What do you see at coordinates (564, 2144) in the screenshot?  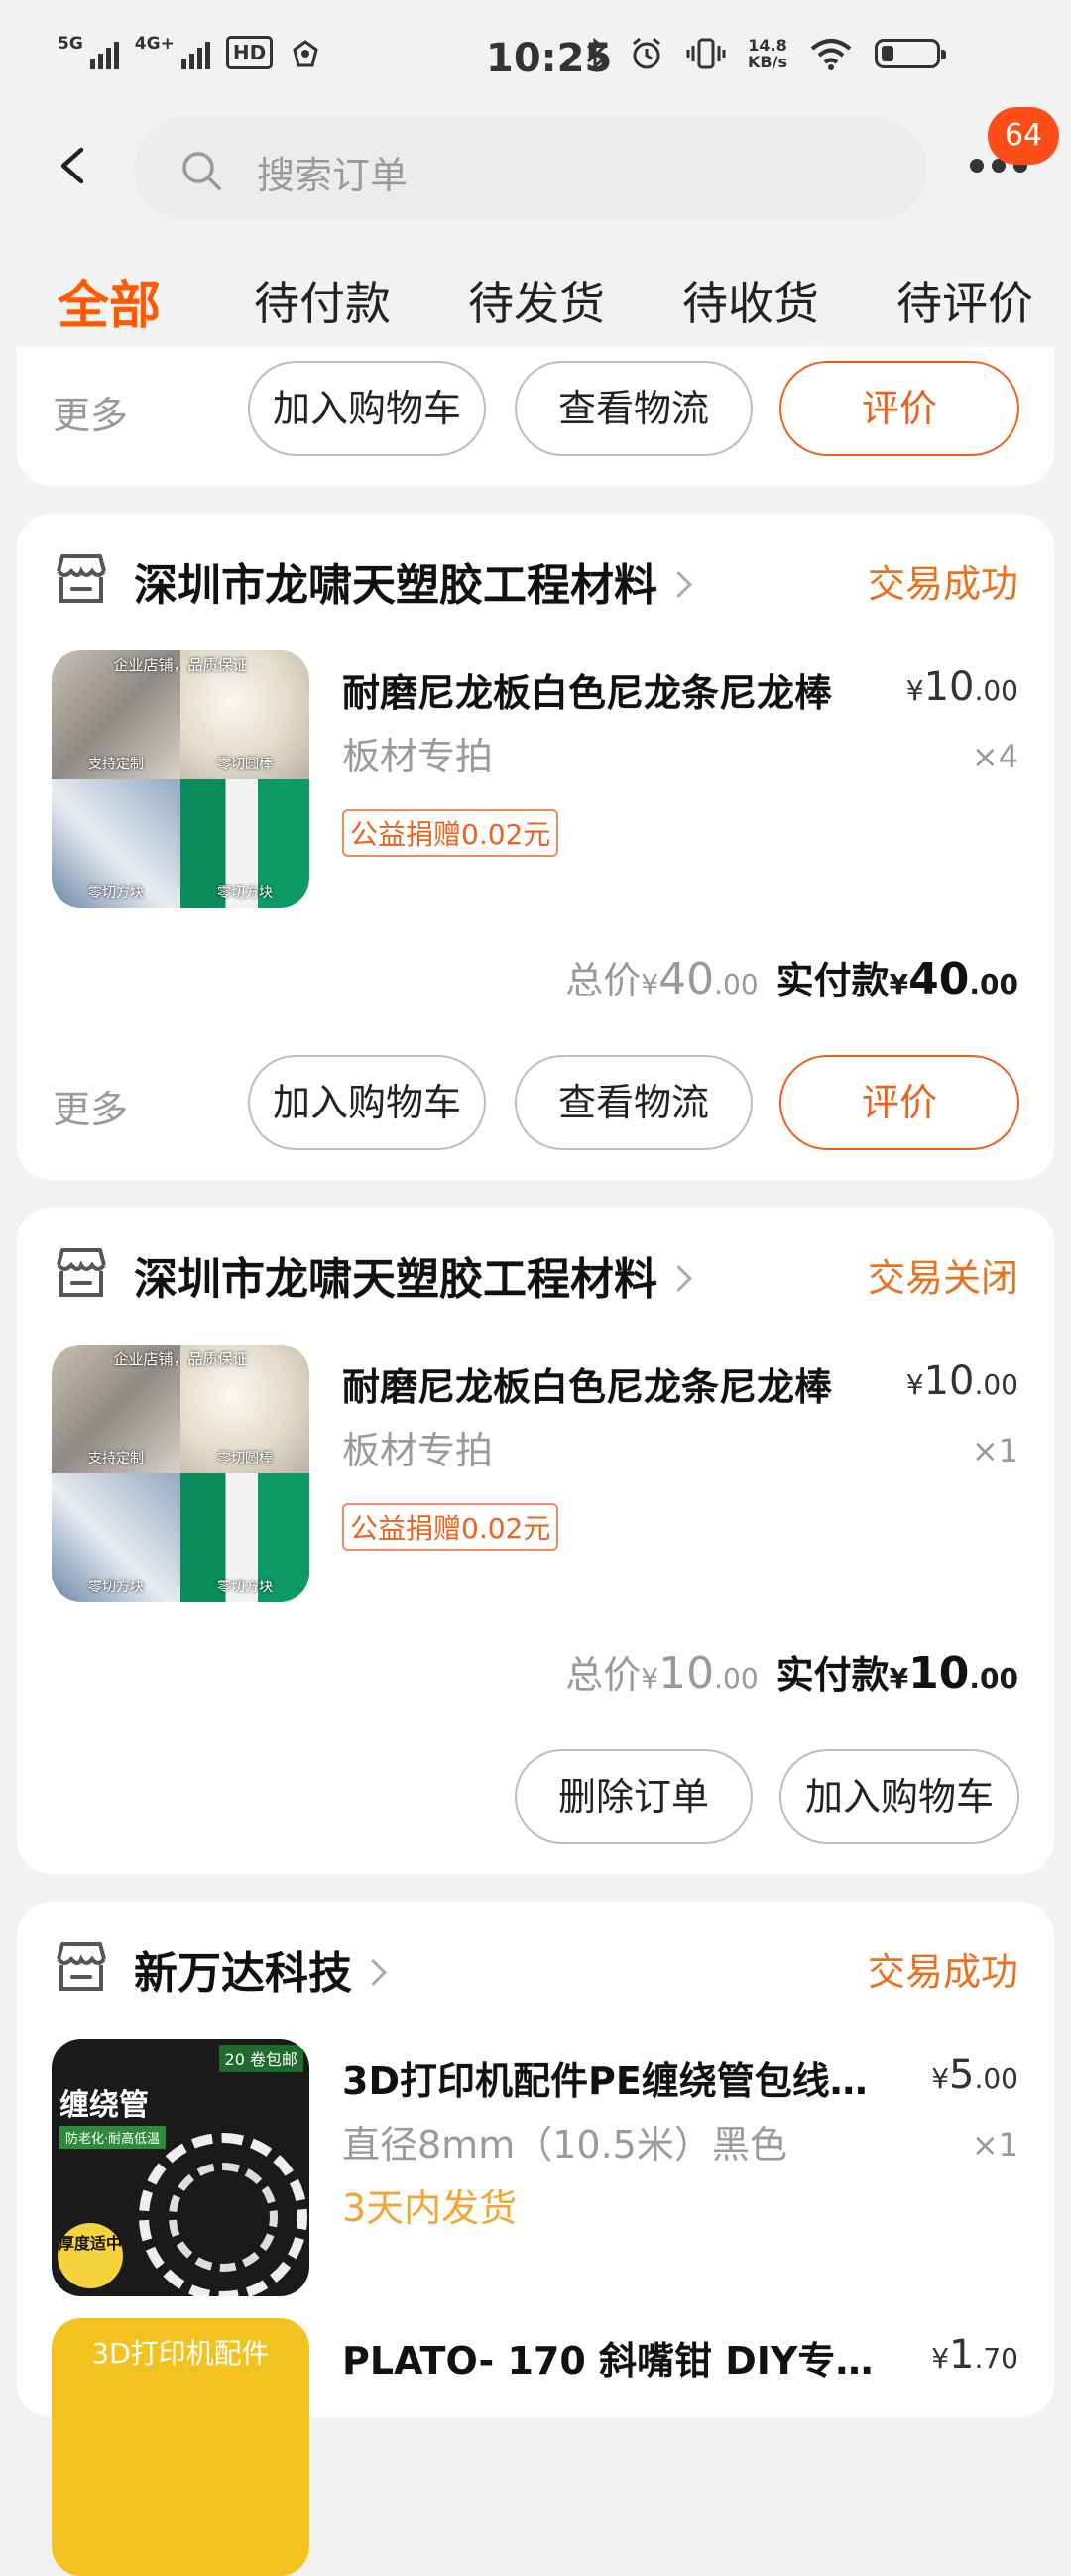 I see `product-spec: 直径8mm（10.5米）黑色` at bounding box center [564, 2144].